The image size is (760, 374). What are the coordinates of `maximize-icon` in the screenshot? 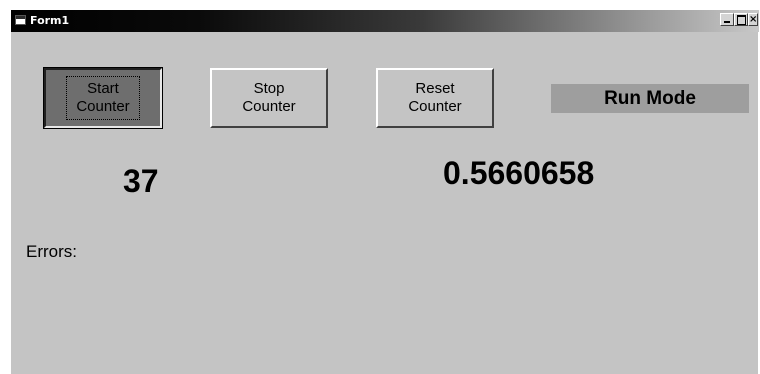 It's located at (741, 19).